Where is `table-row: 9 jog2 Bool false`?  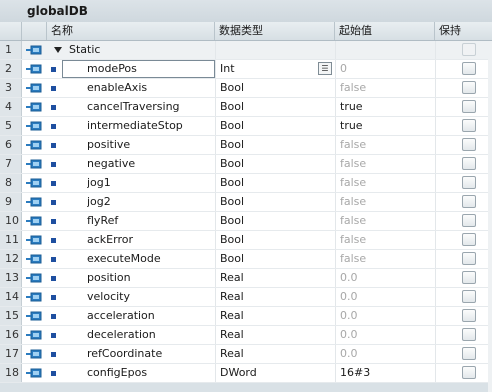 table-row: 9 jog2 Bool false is located at coordinates (246, 202).